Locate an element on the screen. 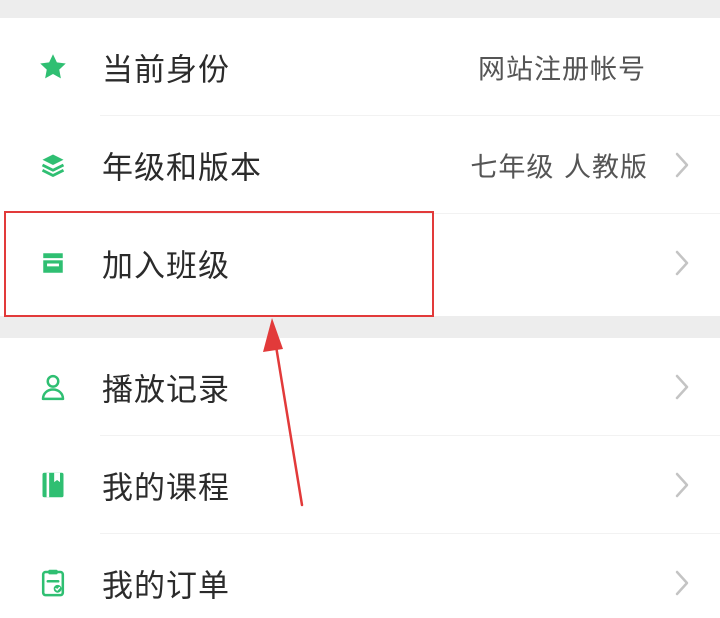  menu-item-my-orders: 我的订单 is located at coordinates (360, 576).